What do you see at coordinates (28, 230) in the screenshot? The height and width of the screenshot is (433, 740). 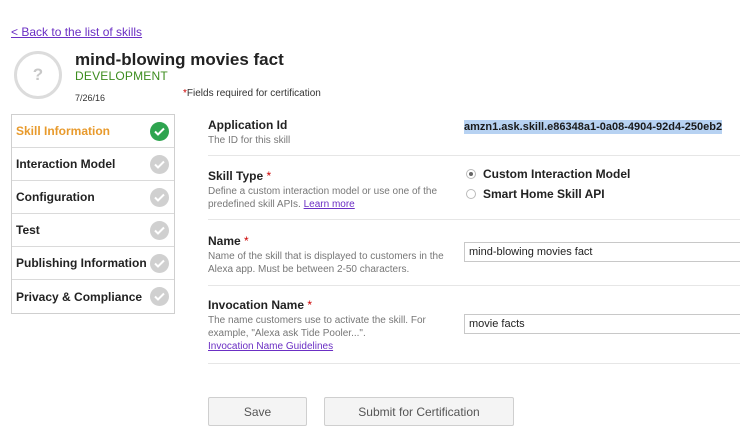 I see `nav-item-label: Test` at bounding box center [28, 230].